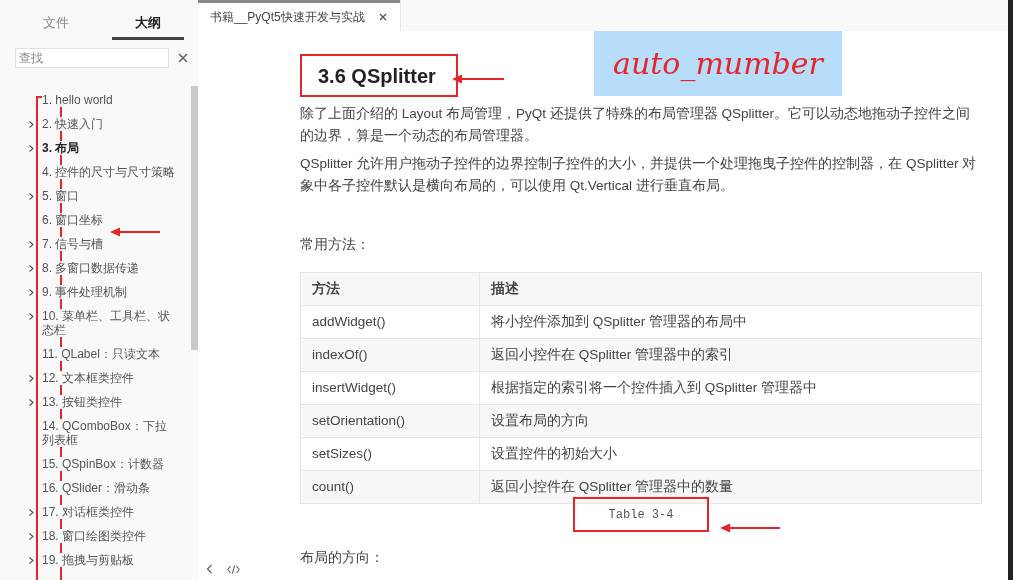 This screenshot has height=580, width=1013. Describe the element at coordinates (390, 454) in the screenshot. I see `table-cell: setSizes()` at that location.